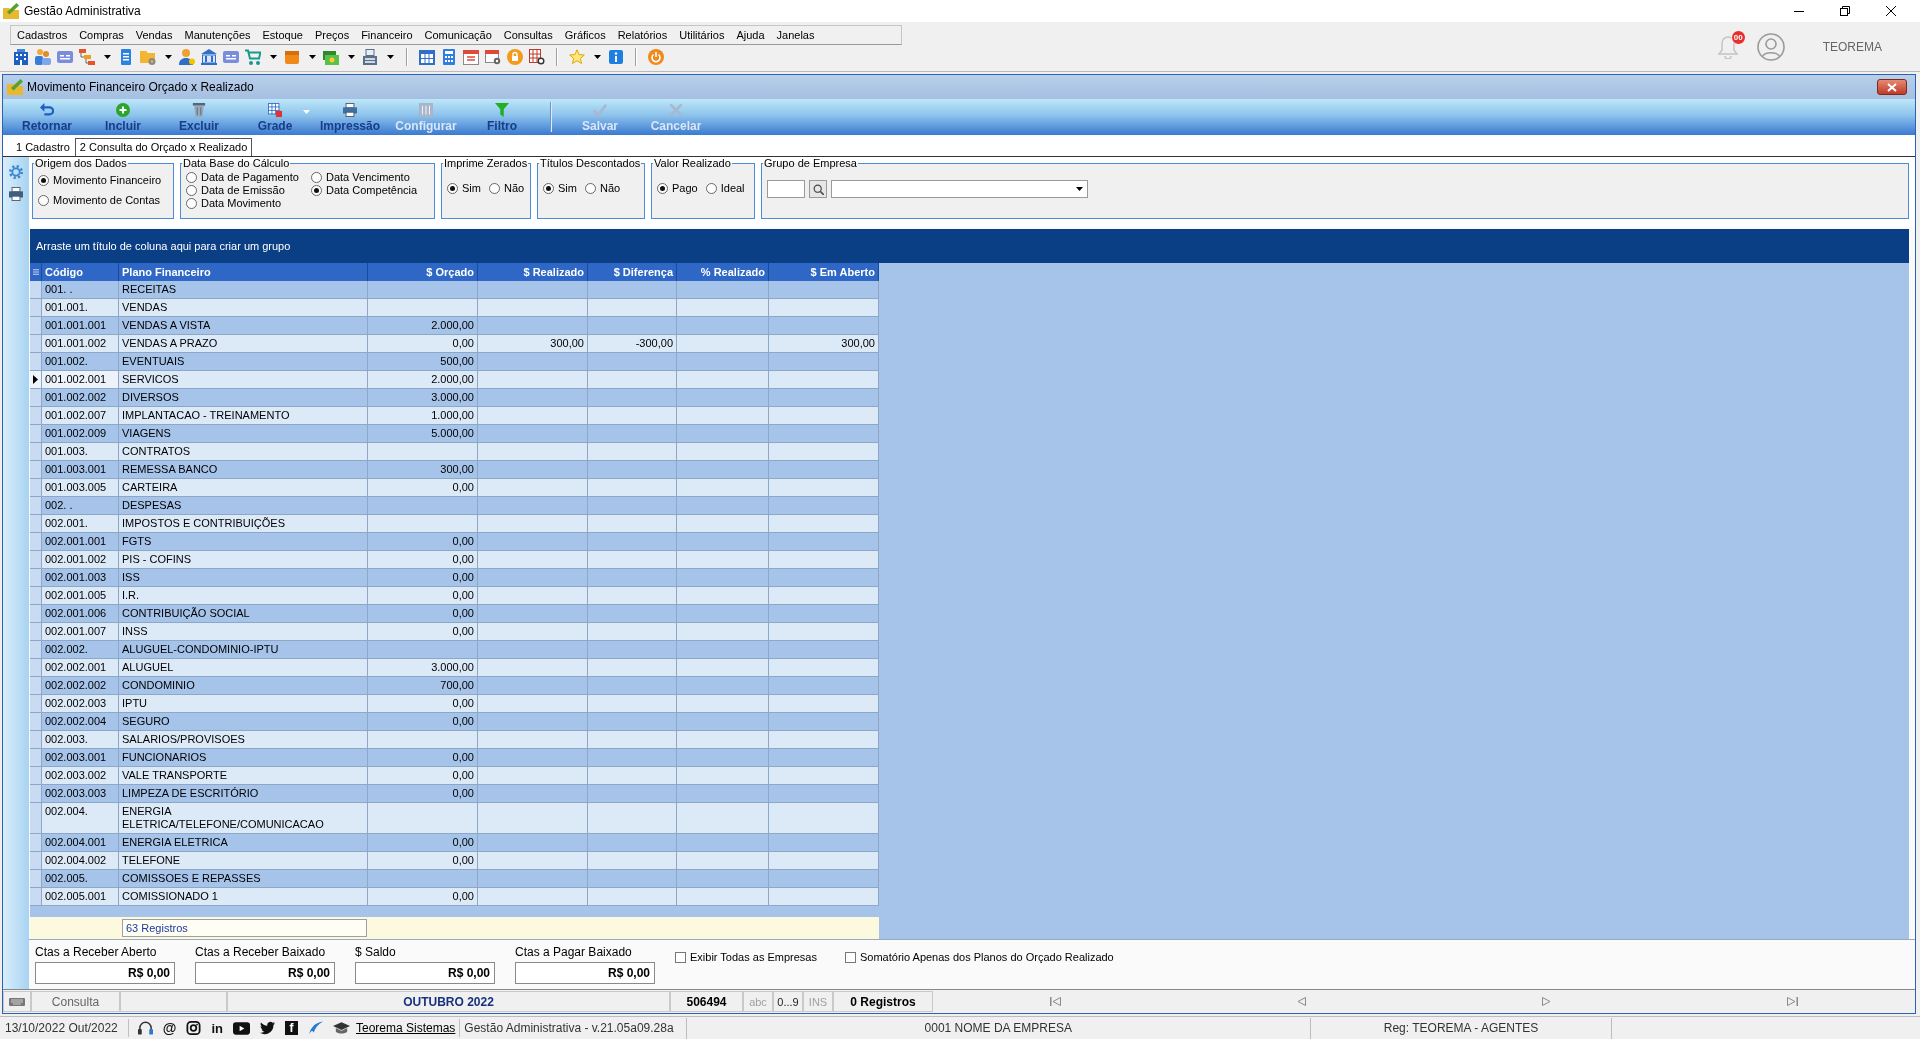 The height and width of the screenshot is (1039, 1920). Describe the element at coordinates (454, 740) in the screenshot. I see `table-row: 002.003. SALARIOS/PROVISOES` at that location.